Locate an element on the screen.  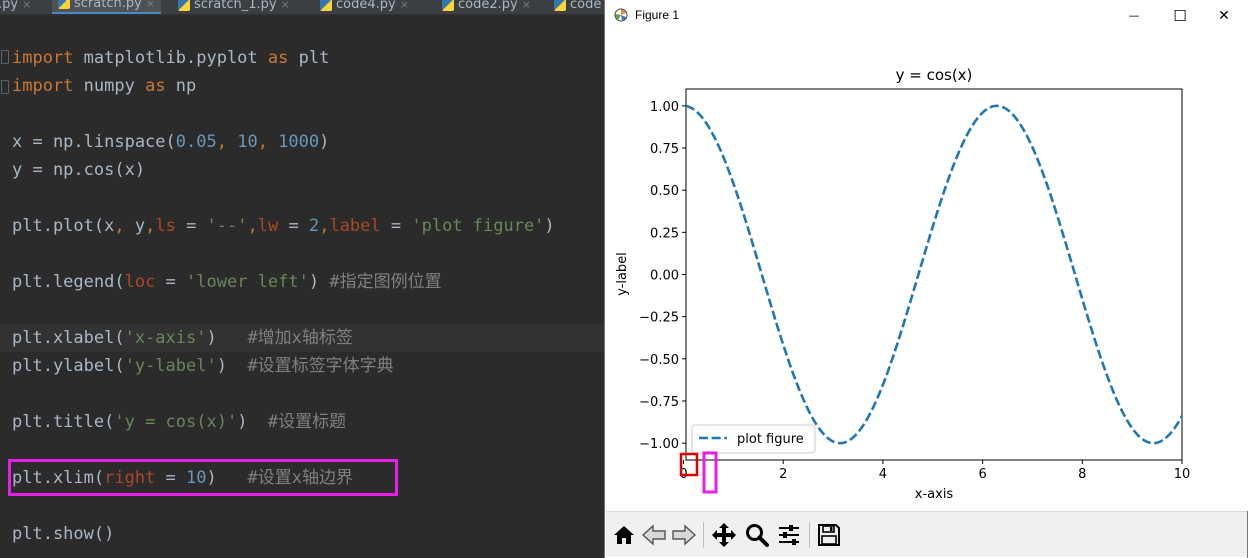
code-line-1: import matplotlib.pyplot as plt is located at coordinates (303, 58).